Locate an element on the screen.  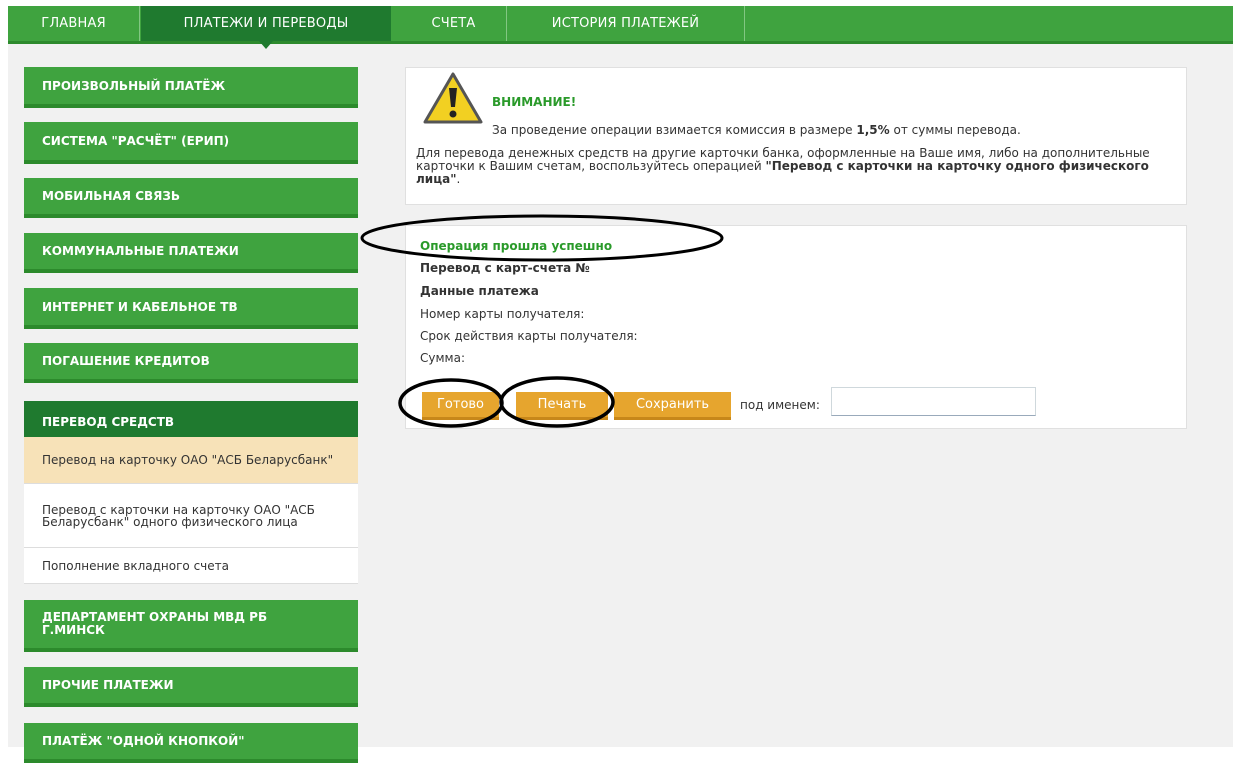
sidebar-item-other-payments: ПРОЧИЕ ПЛАТЕЖИ is located at coordinates (191, 687).